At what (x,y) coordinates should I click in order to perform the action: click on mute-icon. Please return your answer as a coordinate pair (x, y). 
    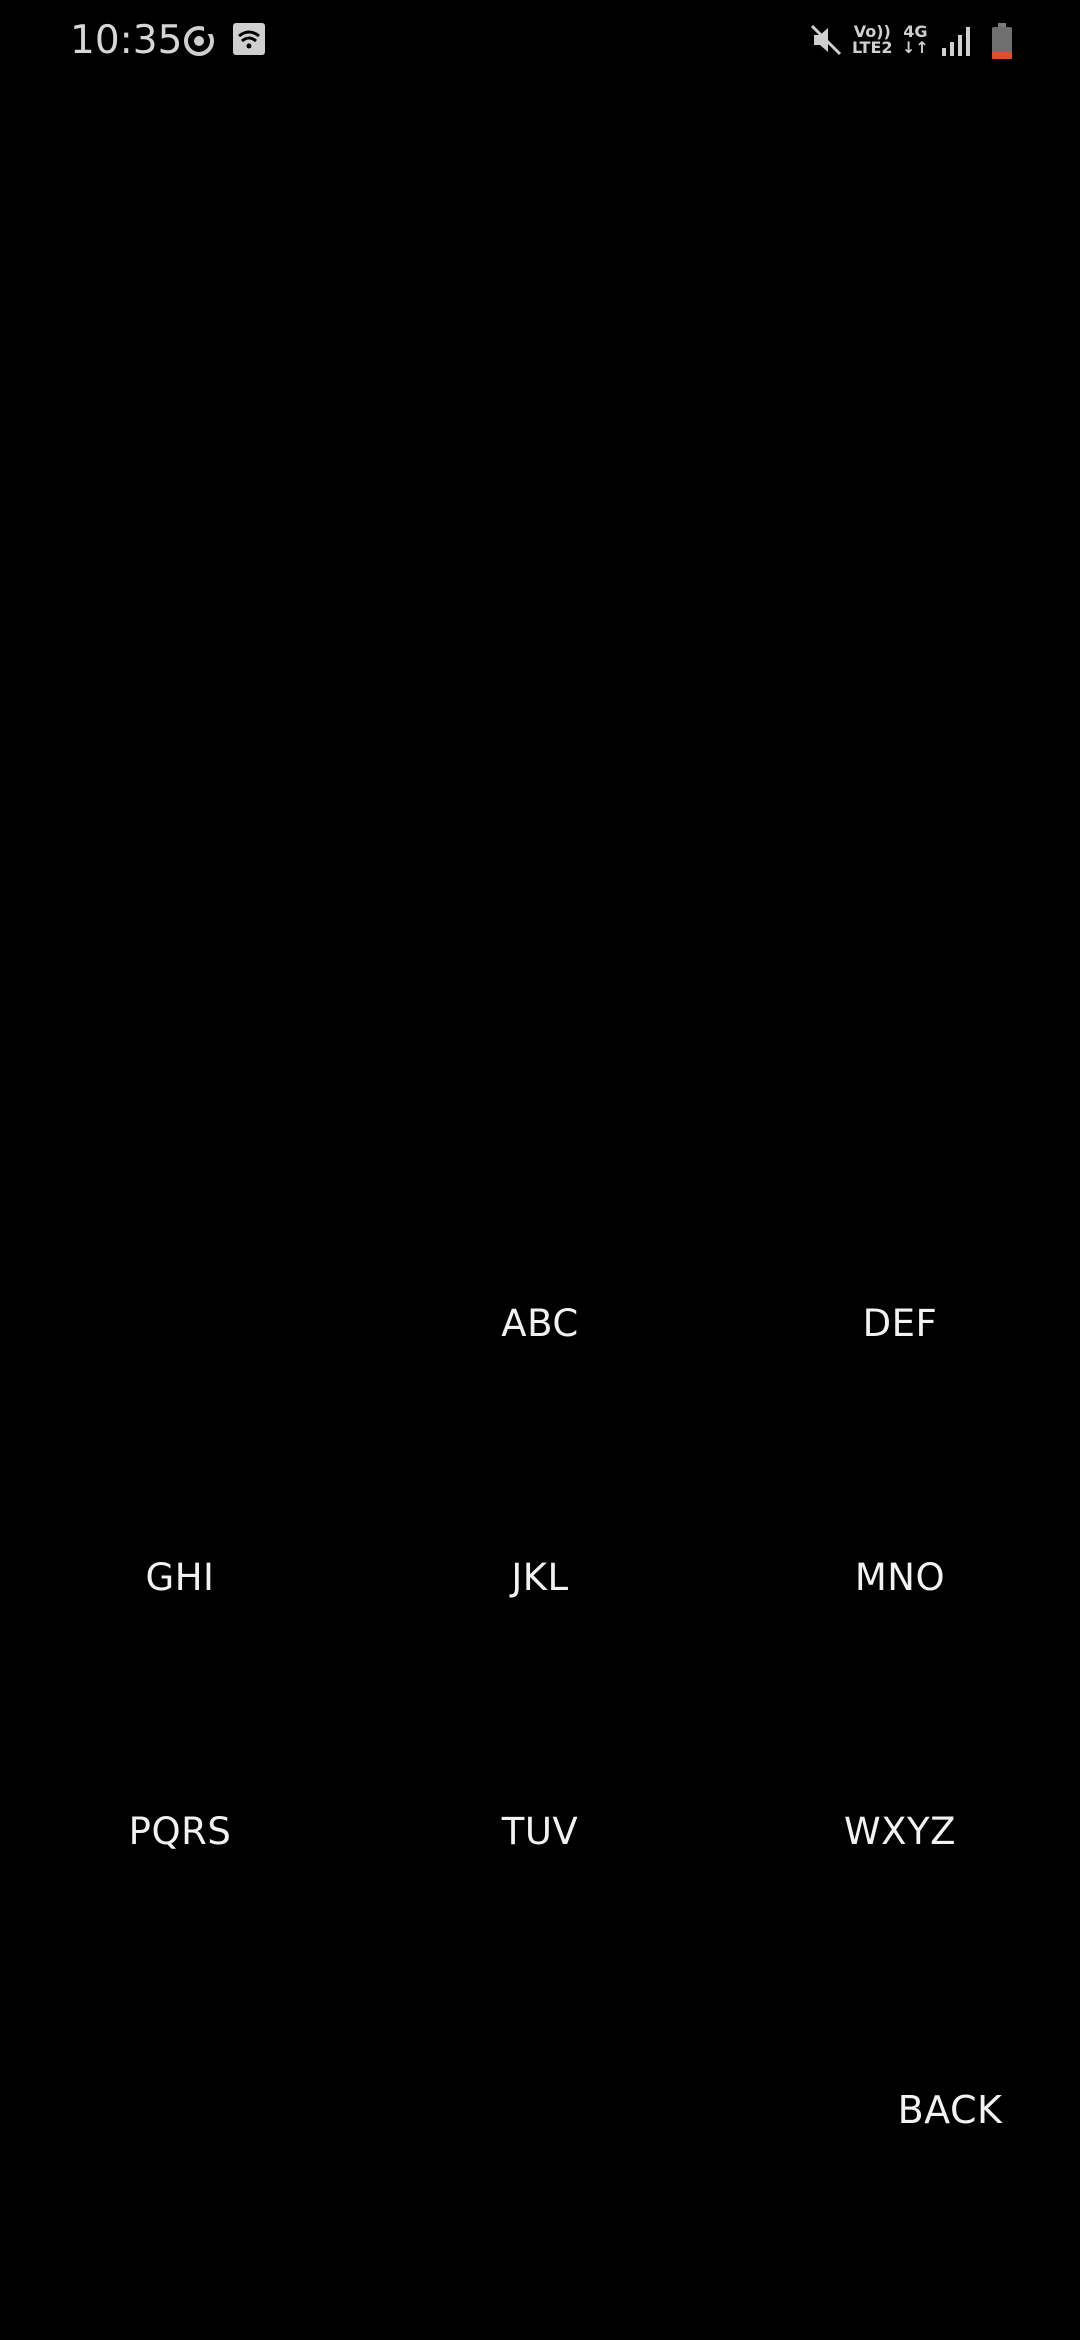
    Looking at the image, I should click on (826, 42).